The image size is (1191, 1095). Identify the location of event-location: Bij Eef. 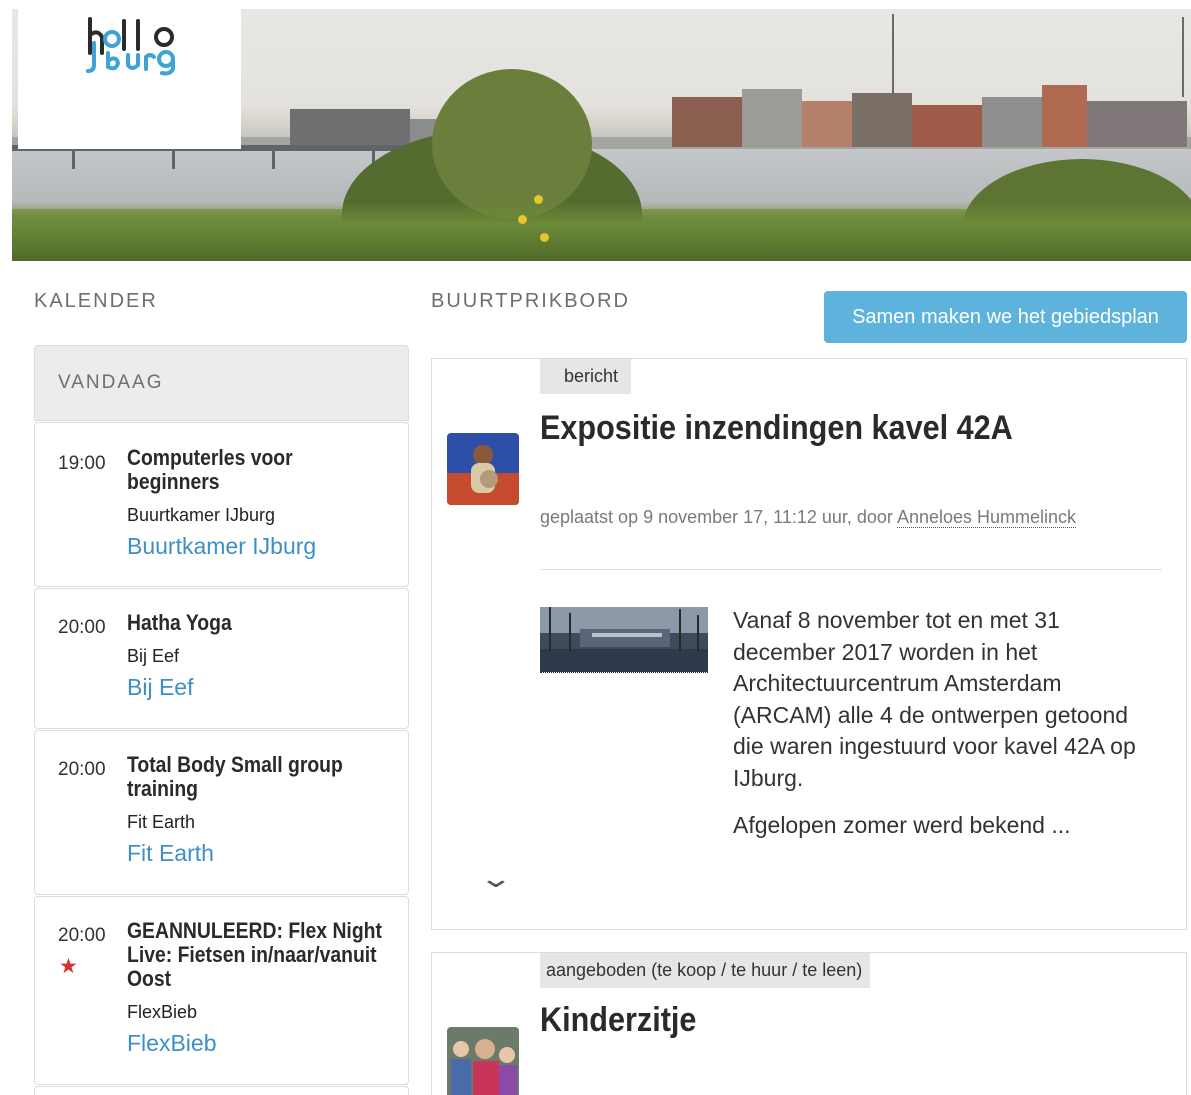
(153, 656).